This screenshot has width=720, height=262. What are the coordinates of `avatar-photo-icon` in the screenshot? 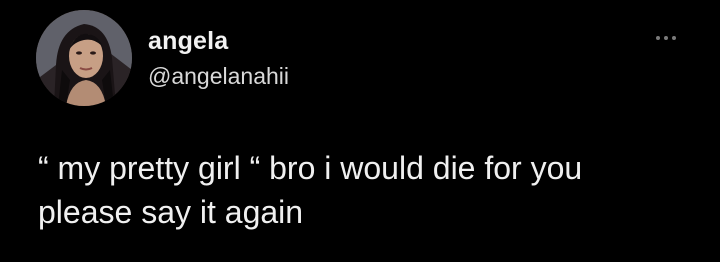 It's located at (84, 58).